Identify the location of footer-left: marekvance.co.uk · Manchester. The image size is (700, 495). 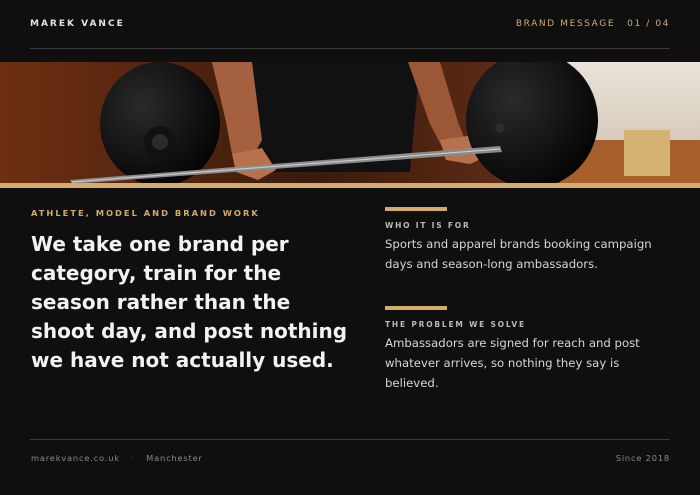
(117, 458).